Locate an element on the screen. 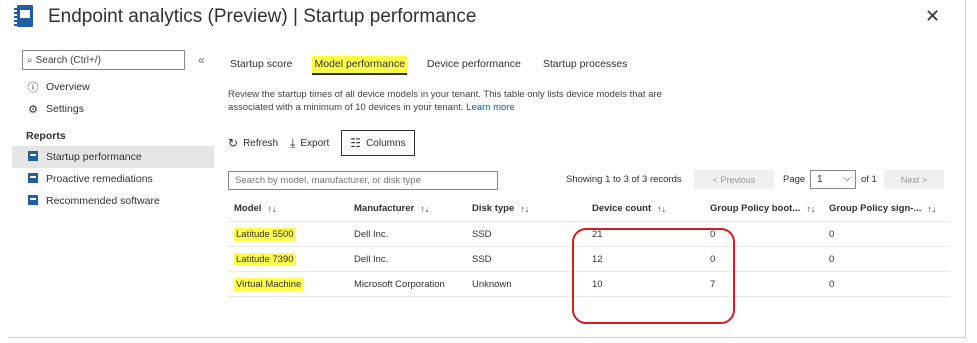  page-select-value: 1 is located at coordinates (820, 179).